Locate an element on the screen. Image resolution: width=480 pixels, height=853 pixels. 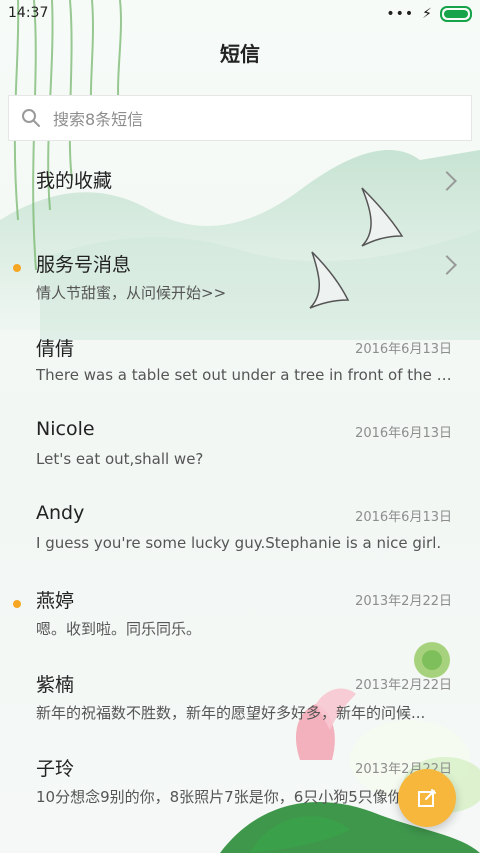
signal-dots-icon: ••• is located at coordinates (400, 14).